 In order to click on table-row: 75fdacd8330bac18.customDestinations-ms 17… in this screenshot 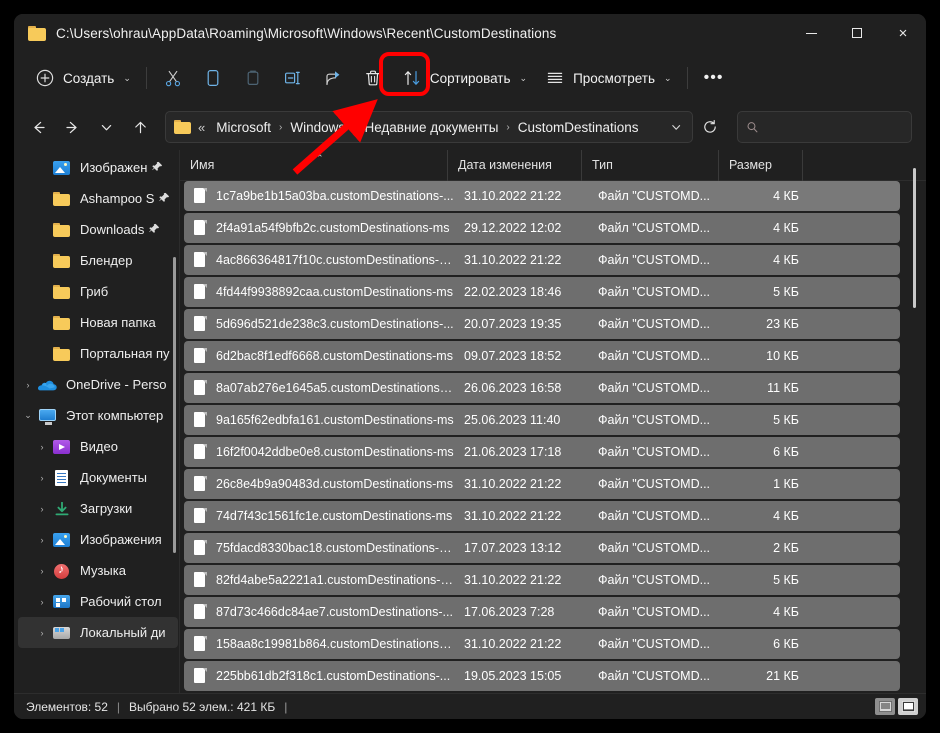, I will do `click(542, 548)`.